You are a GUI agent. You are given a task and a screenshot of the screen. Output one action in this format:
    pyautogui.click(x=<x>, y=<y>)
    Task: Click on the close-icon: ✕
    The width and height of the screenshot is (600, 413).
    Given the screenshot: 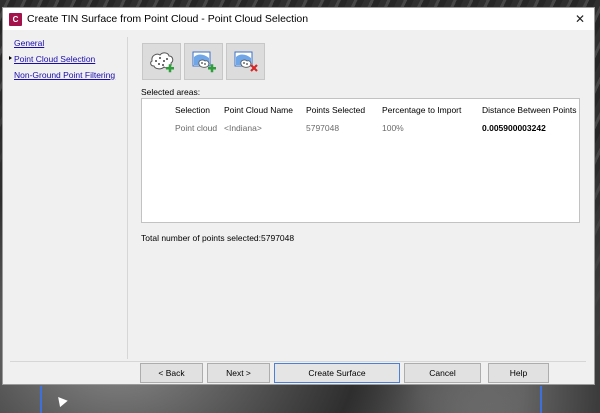 What is the action you would take?
    pyautogui.click(x=580, y=19)
    